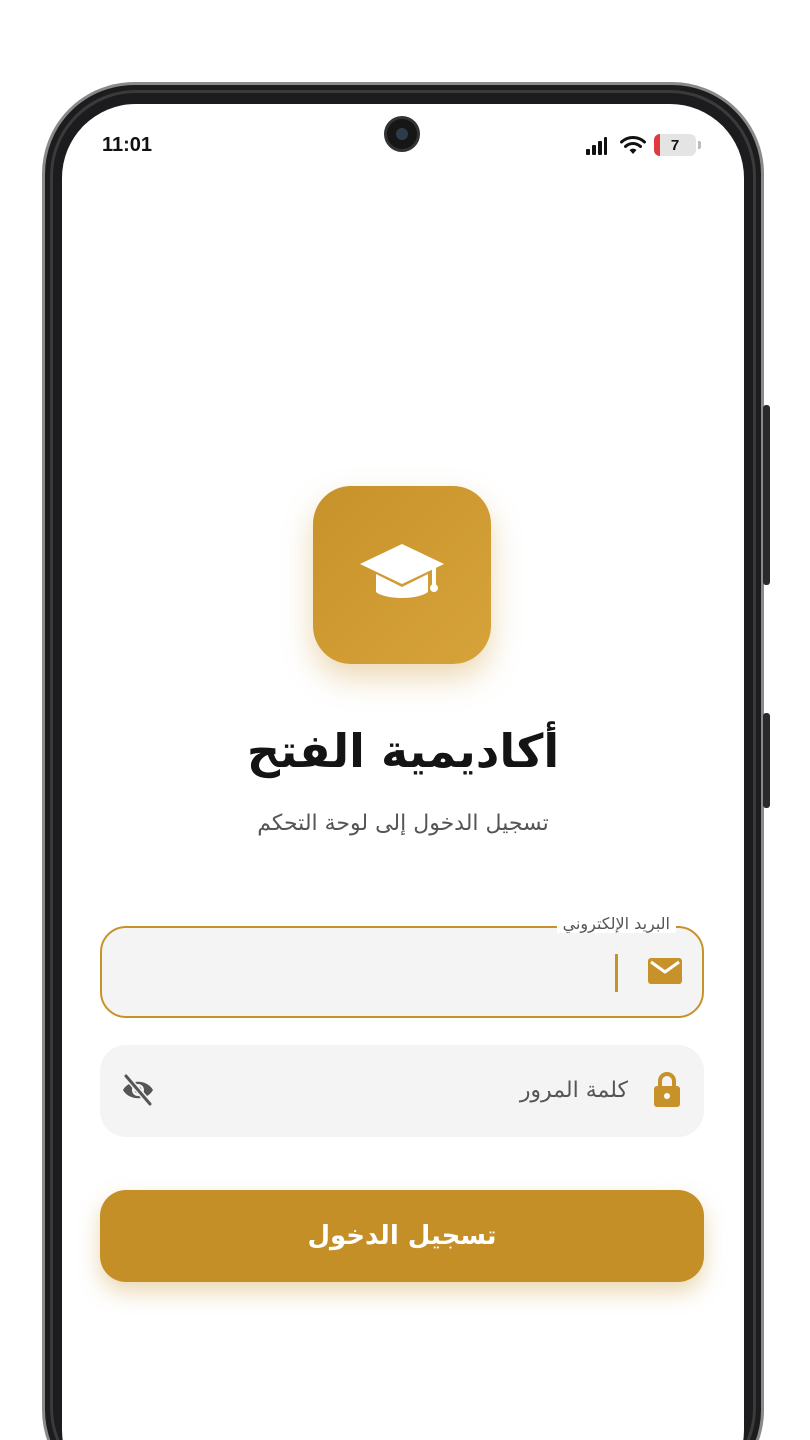 The height and width of the screenshot is (1440, 810). I want to click on eye-off-icon, so click(138, 1090).